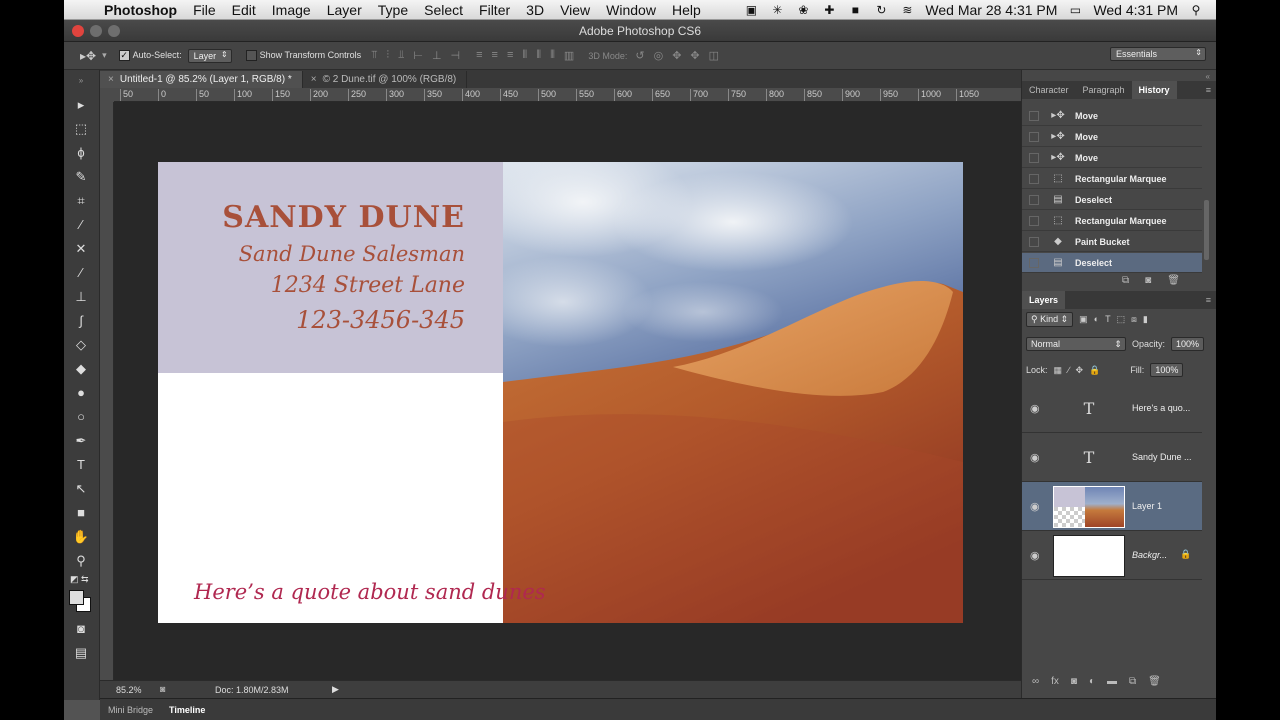 The height and width of the screenshot is (720, 1280). Describe the element at coordinates (291, 10) in the screenshot. I see `menu-image: Image` at that location.